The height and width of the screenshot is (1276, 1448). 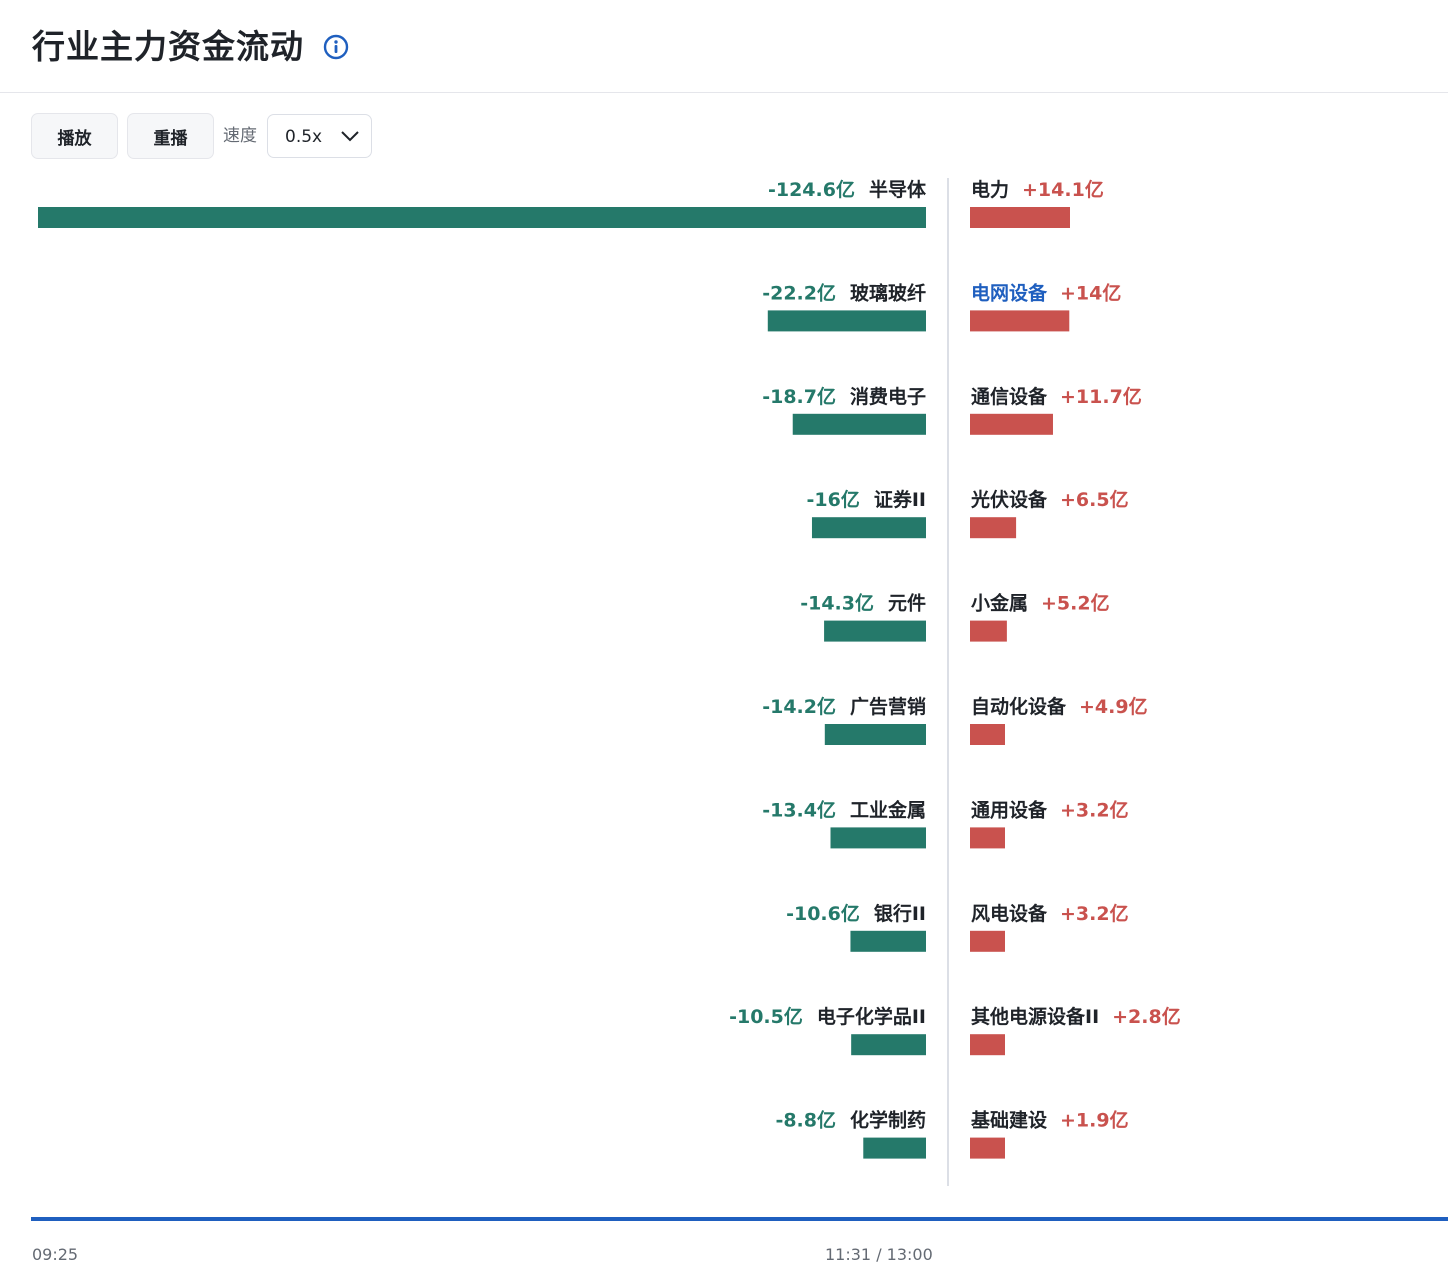 What do you see at coordinates (766, 1016) in the screenshot?
I see `outflow-value-9: -10.5亿` at bounding box center [766, 1016].